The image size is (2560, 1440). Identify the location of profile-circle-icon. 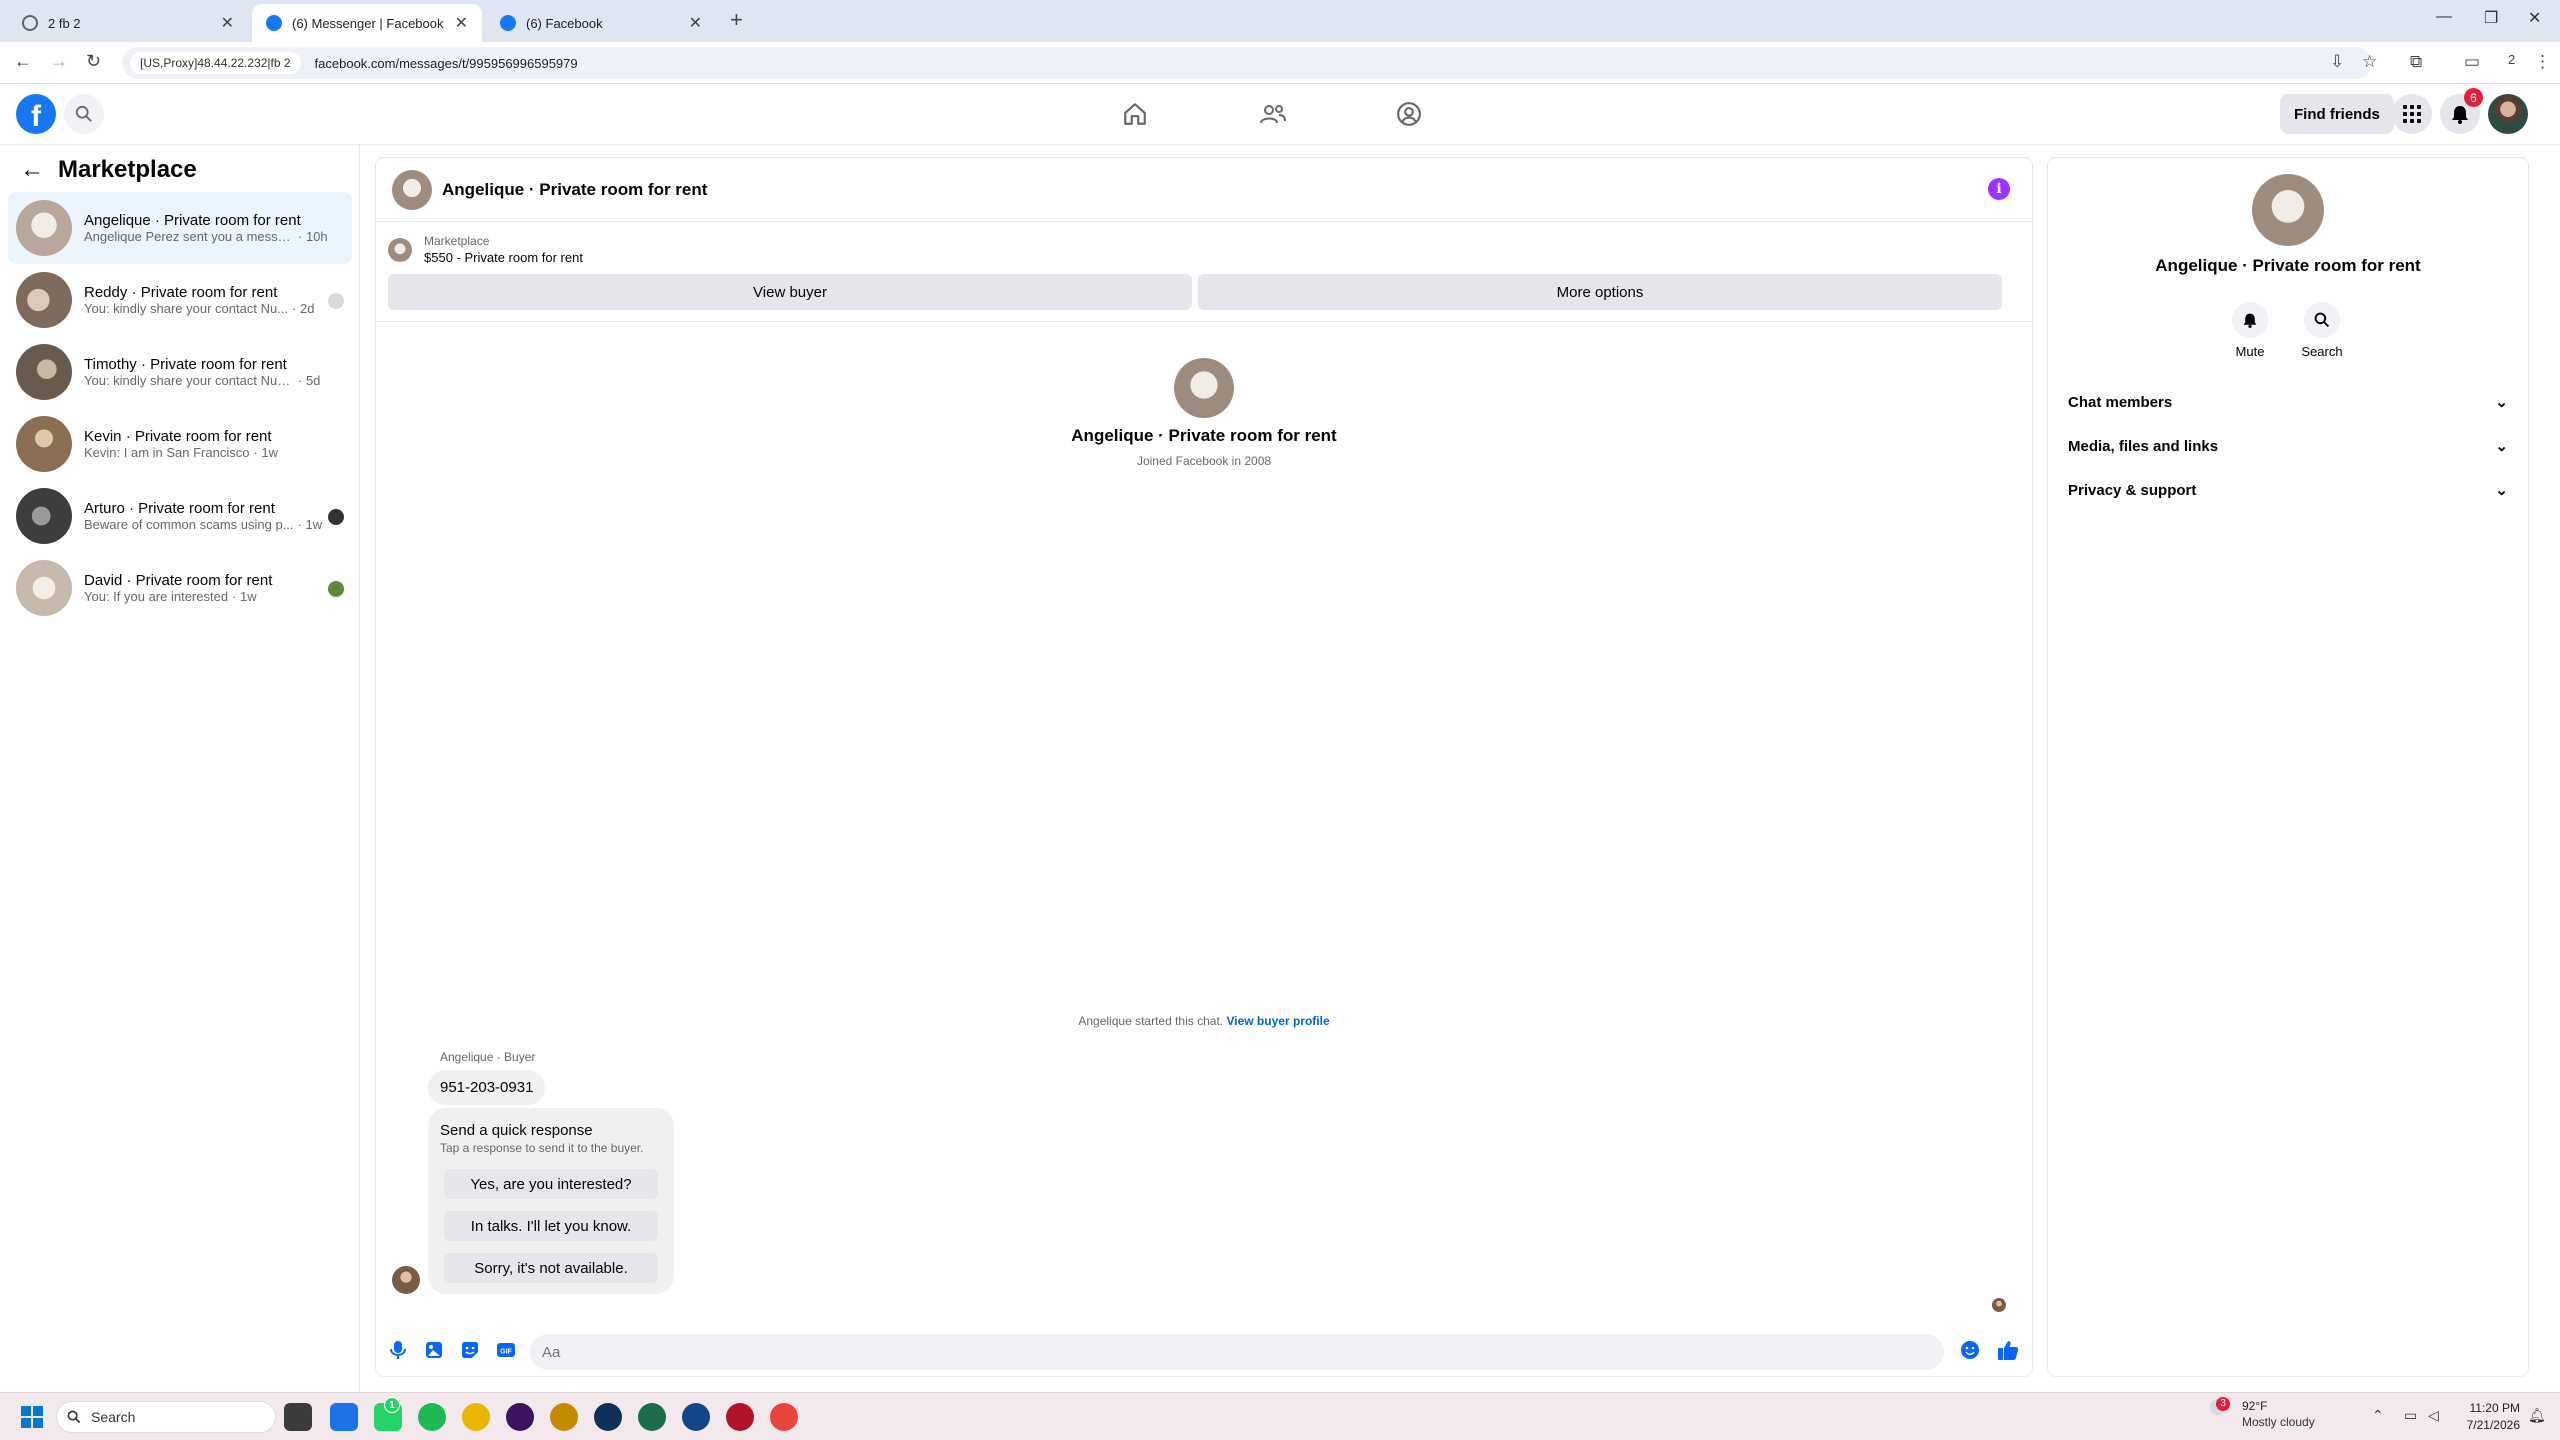
(1409, 114).